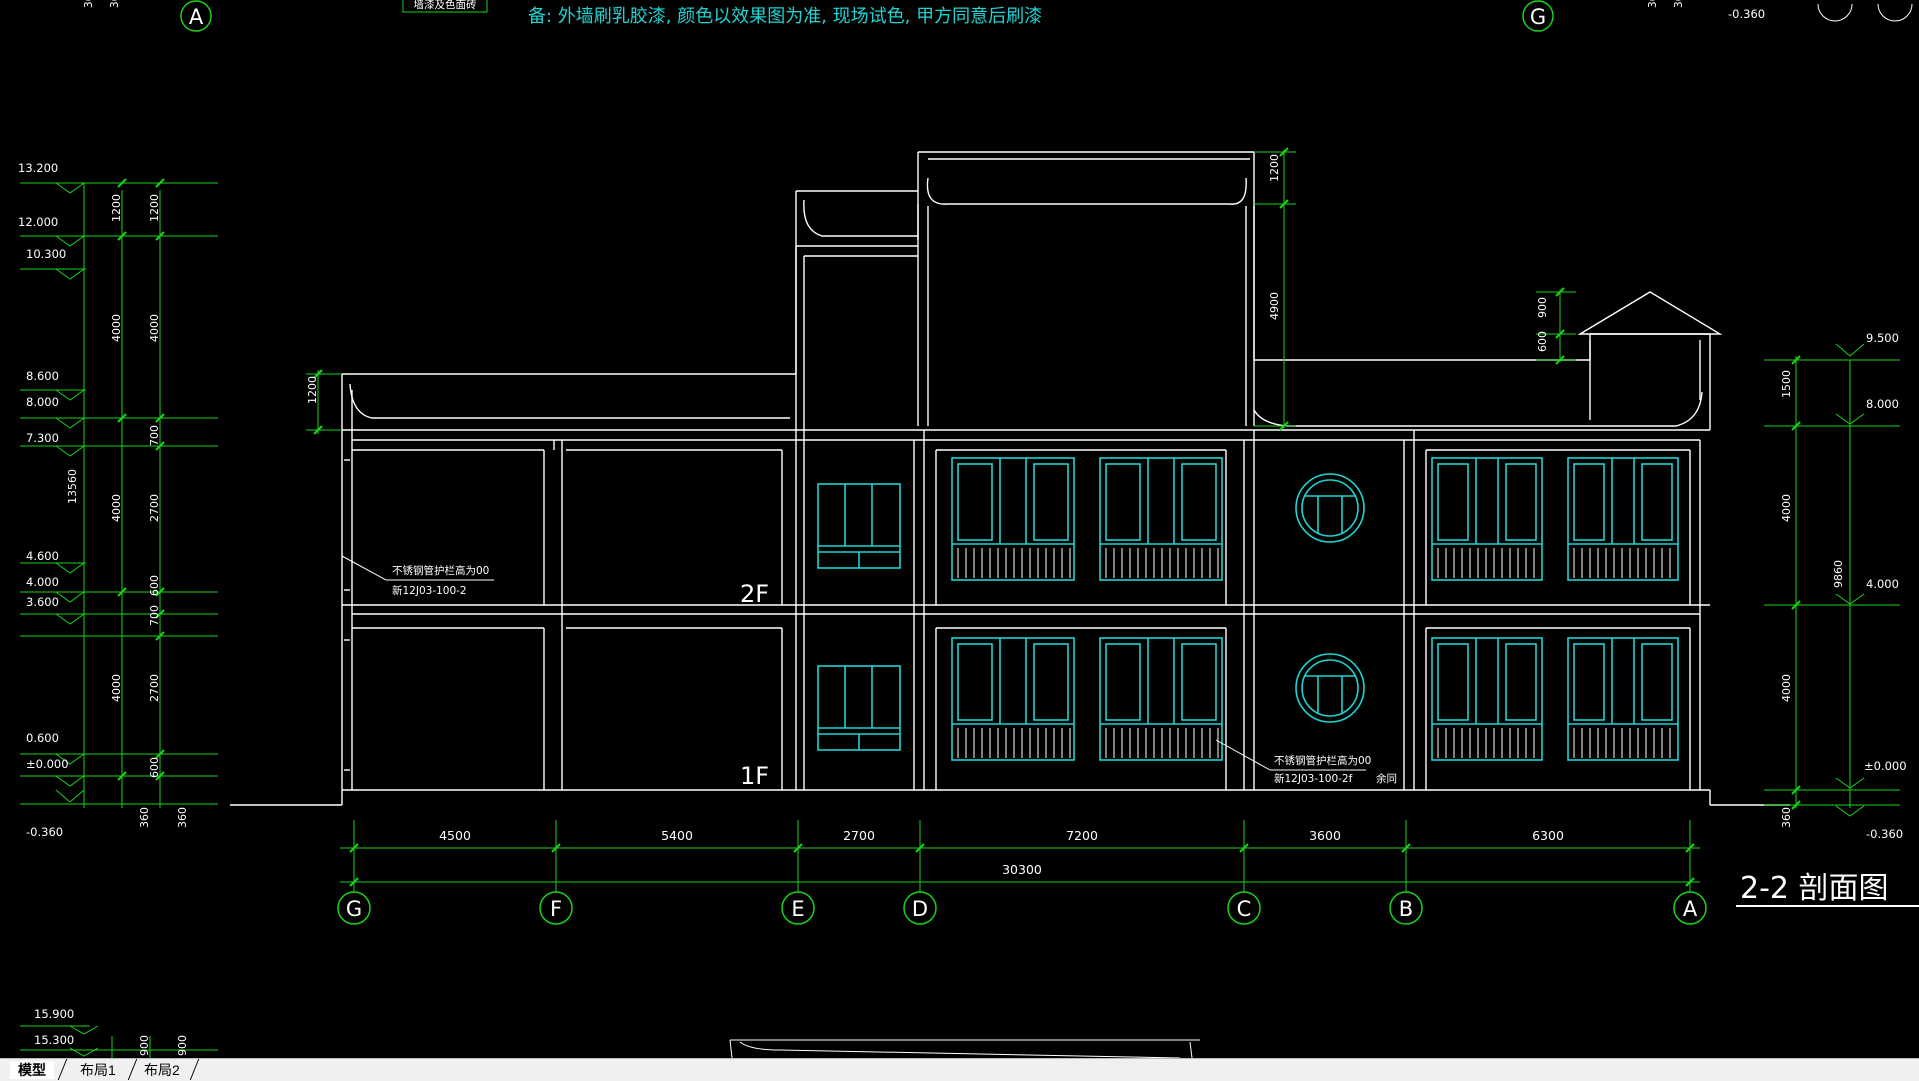 This screenshot has height=1081, width=1919. I want to click on railing-note-line: 新12J03-100-2f, so click(1313, 778).